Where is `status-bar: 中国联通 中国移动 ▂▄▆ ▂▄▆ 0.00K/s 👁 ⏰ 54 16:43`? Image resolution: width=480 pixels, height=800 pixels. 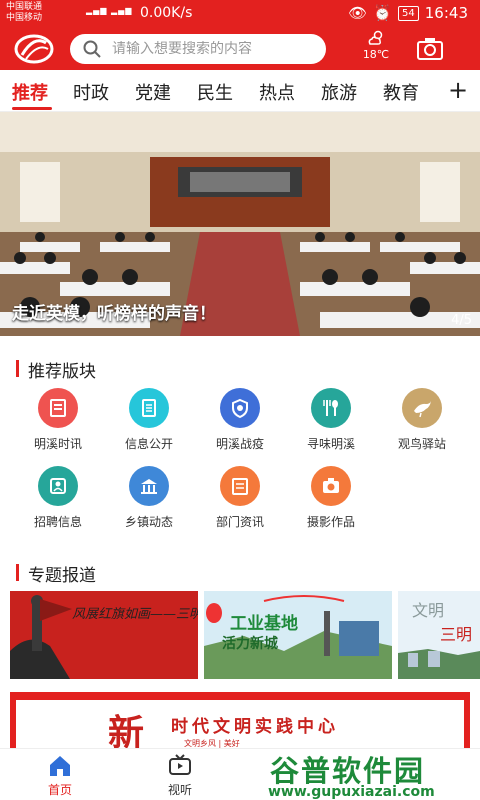 status-bar: 中国联通 中国移动 ▂▄▆ ▂▄▆ 0.00K/s 👁 ⏰ 54 16:43 is located at coordinates (240, 14).